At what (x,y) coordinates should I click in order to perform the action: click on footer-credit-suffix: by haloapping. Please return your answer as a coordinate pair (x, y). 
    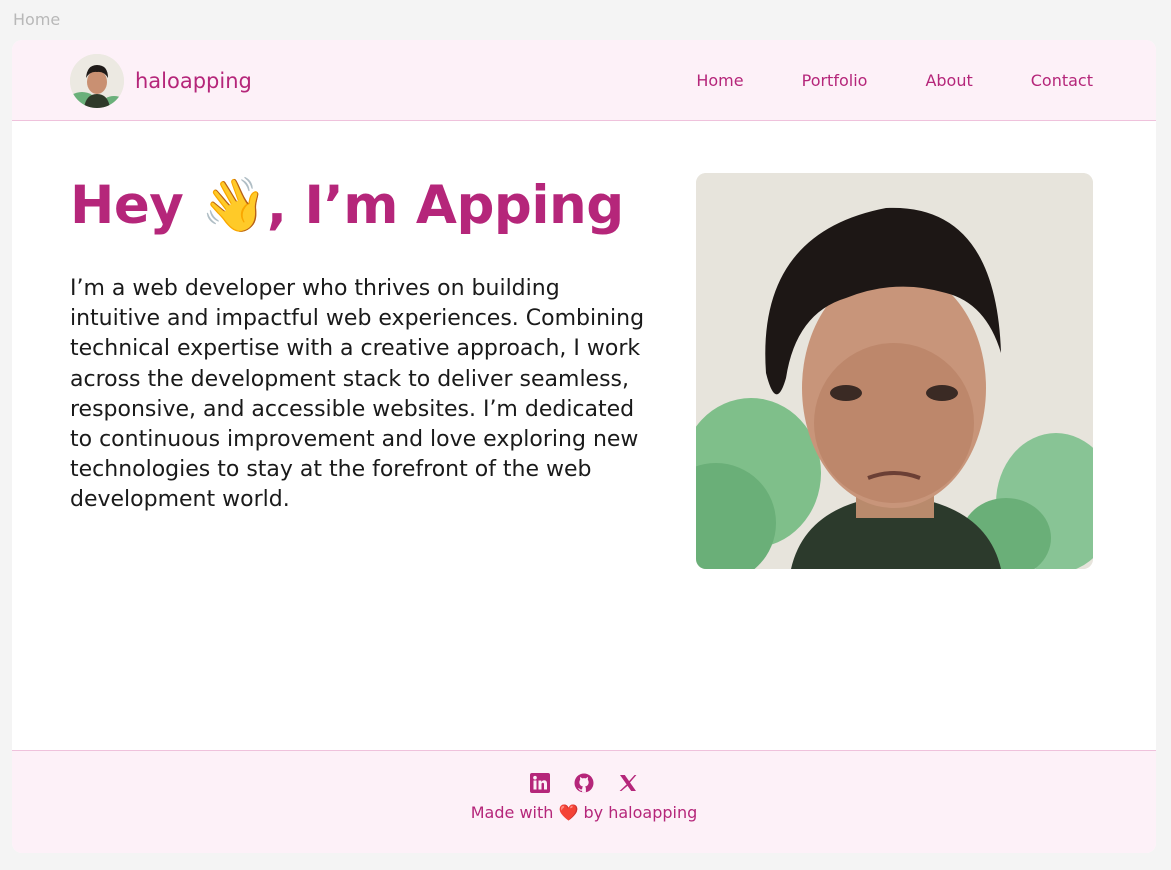
    Looking at the image, I should click on (638, 812).